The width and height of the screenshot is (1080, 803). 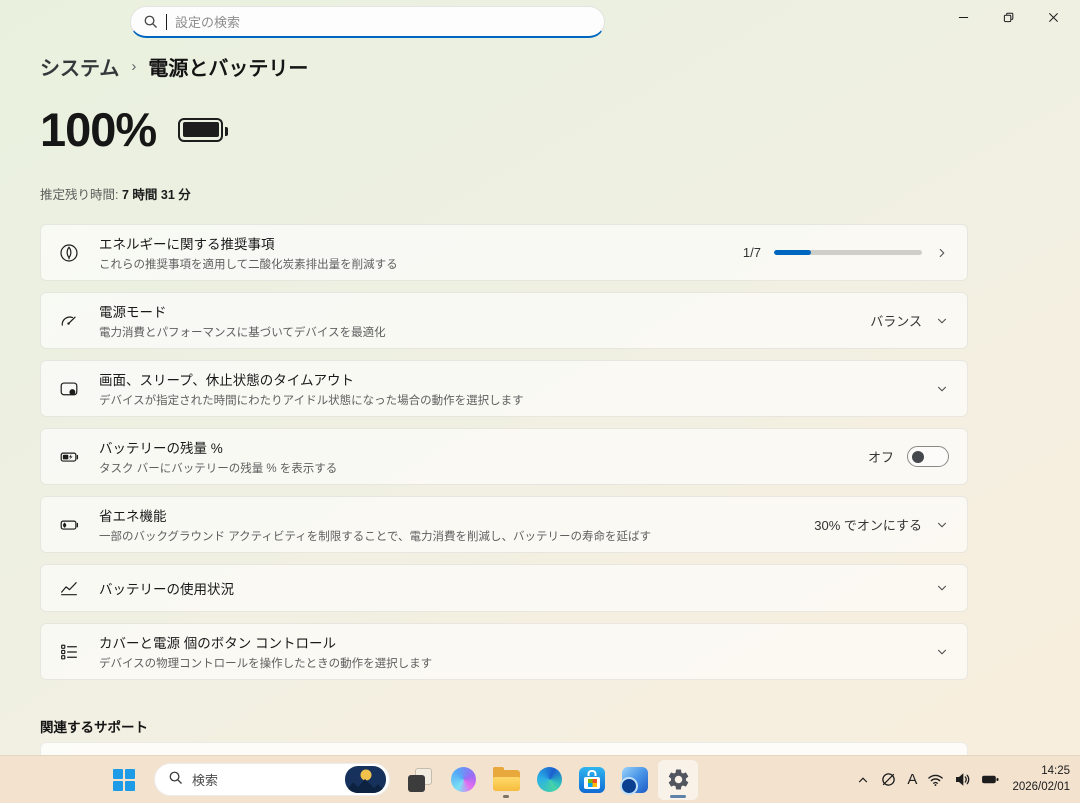 I want to click on outlook-button, so click(x=635, y=780).